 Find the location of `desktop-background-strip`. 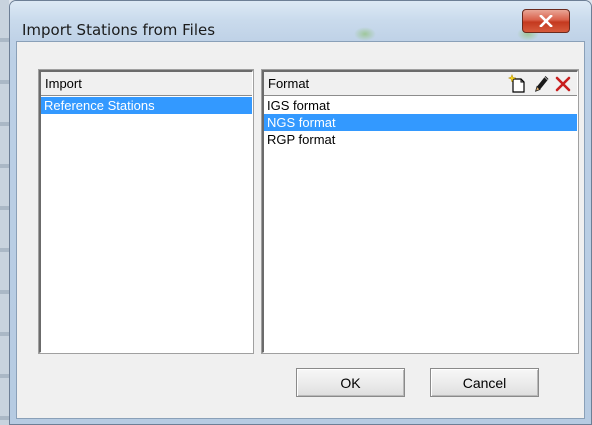

desktop-background-strip is located at coordinates (4, 212).